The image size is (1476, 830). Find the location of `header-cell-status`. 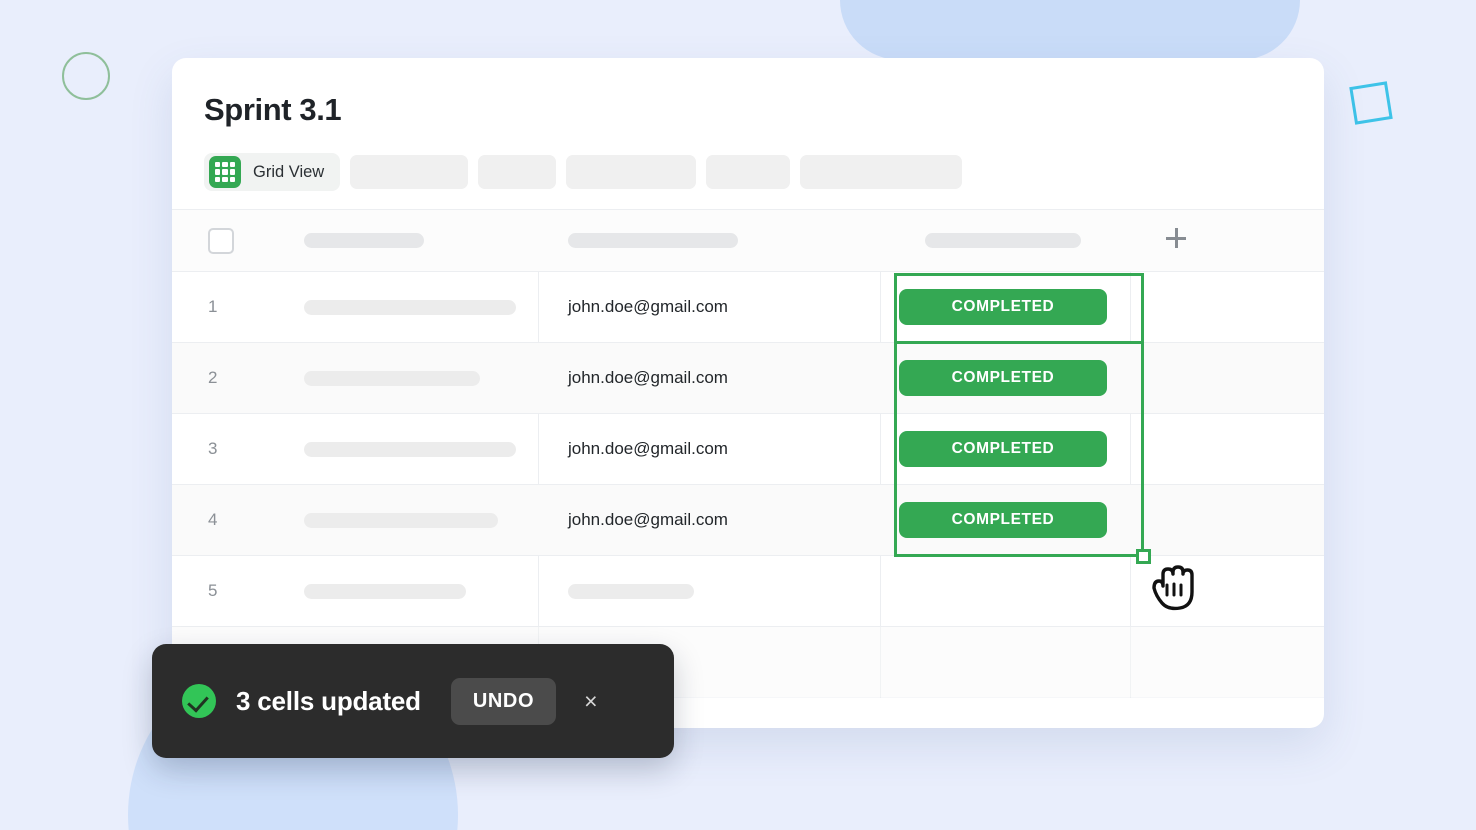

header-cell-status is located at coordinates (1003, 240).